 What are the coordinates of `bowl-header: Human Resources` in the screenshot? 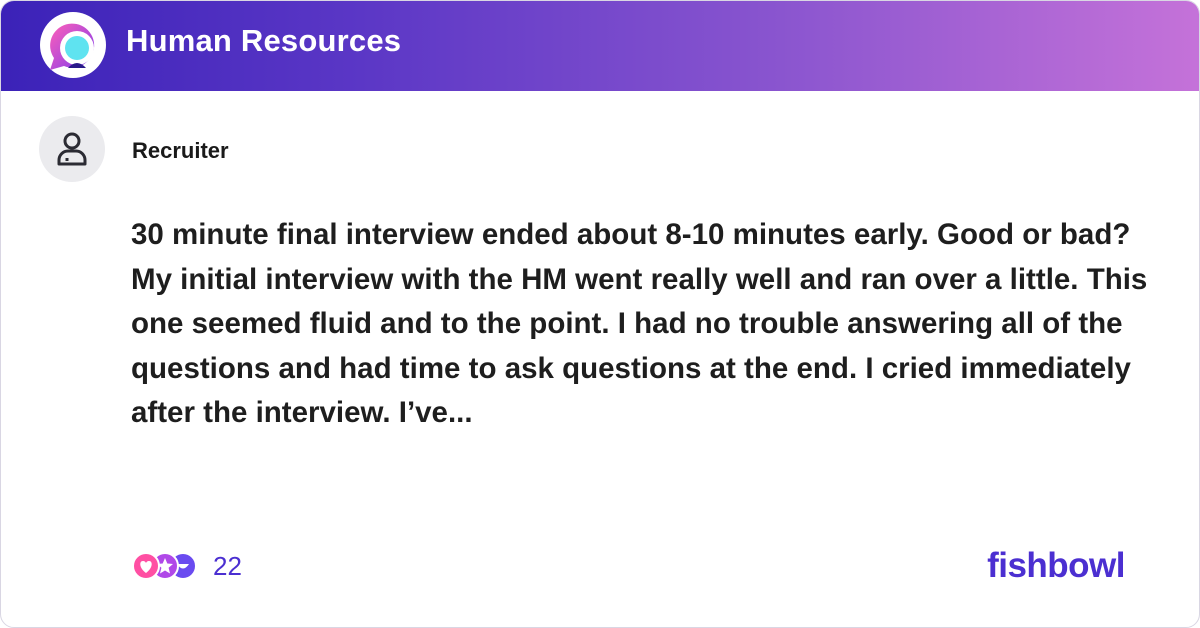 It's located at (600, 46).